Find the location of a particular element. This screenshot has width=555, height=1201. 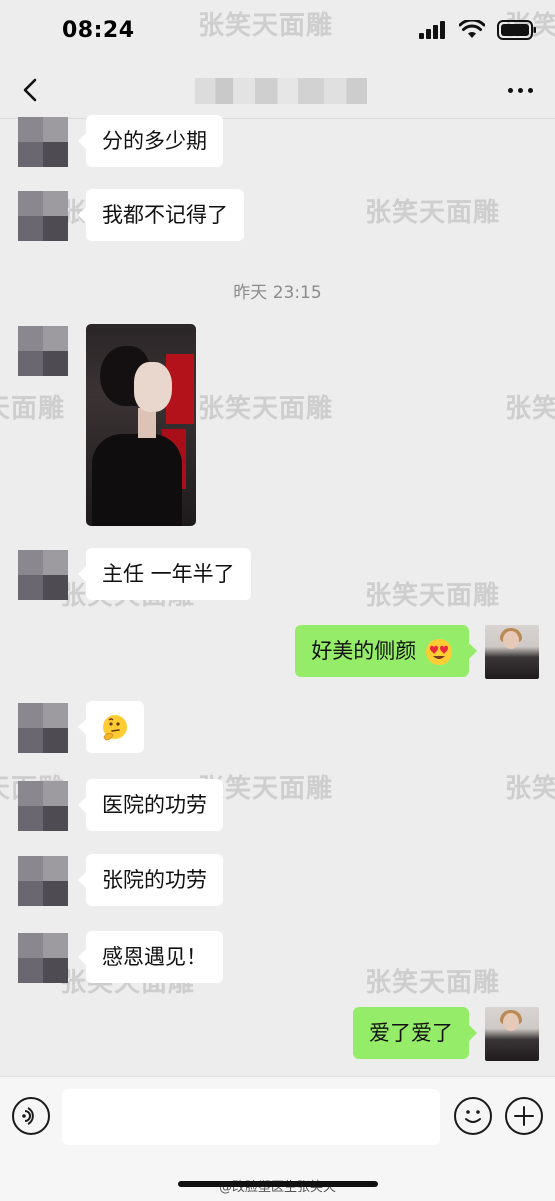

status-icons is located at coordinates (478, 30).